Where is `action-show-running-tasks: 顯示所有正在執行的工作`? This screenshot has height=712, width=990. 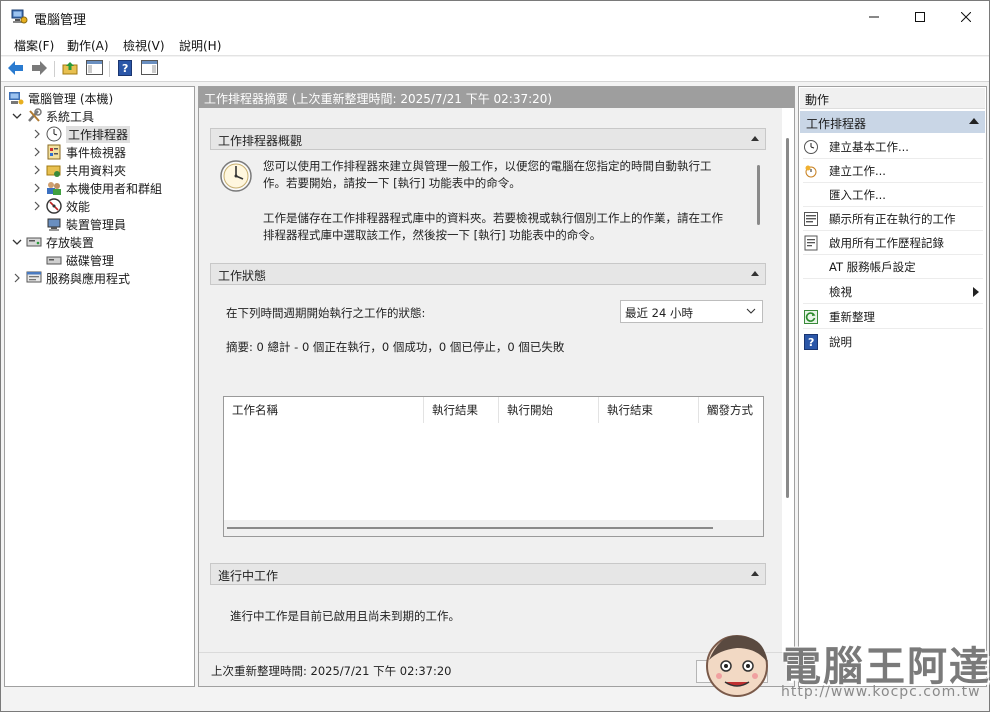 action-show-running-tasks: 顯示所有正在執行的工作 is located at coordinates (893, 219).